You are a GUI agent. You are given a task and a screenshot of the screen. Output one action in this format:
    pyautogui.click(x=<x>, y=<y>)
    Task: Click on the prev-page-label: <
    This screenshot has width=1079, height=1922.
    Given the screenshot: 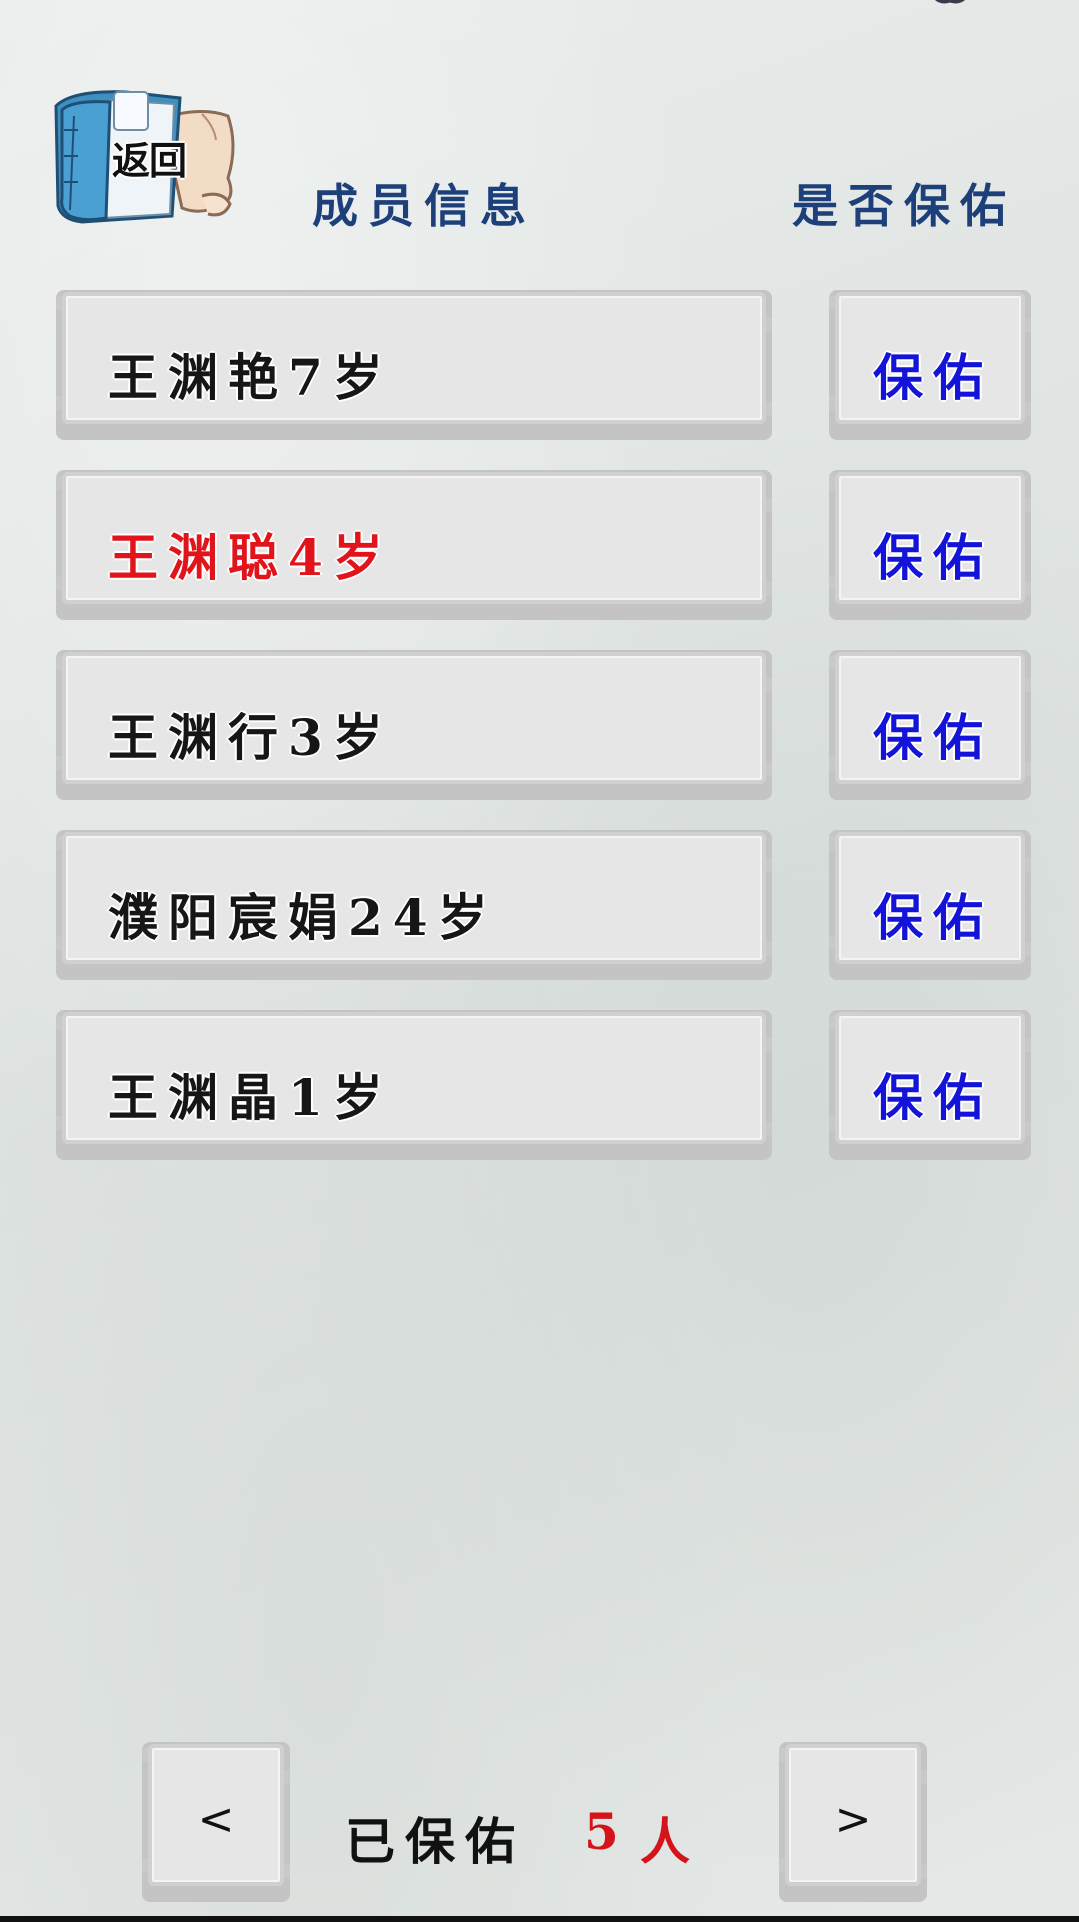 What is the action you would take?
    pyautogui.click(x=216, y=1819)
    